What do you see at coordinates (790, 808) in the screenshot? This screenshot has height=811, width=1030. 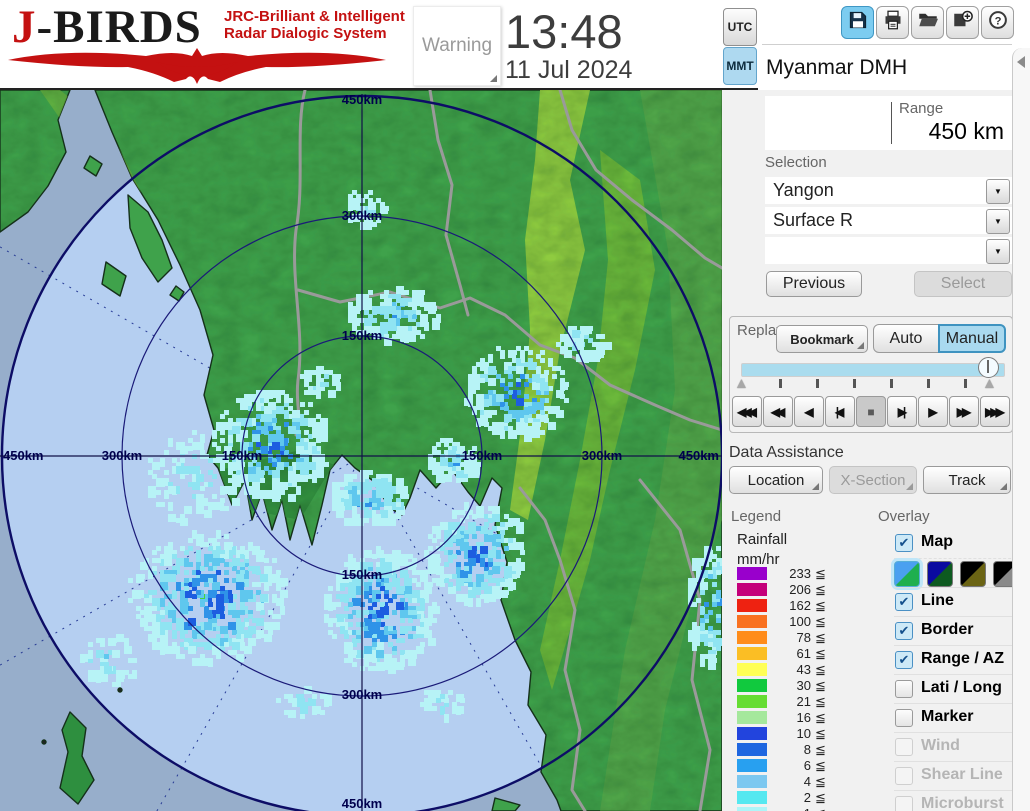 I see `legend-value: 1` at bounding box center [790, 808].